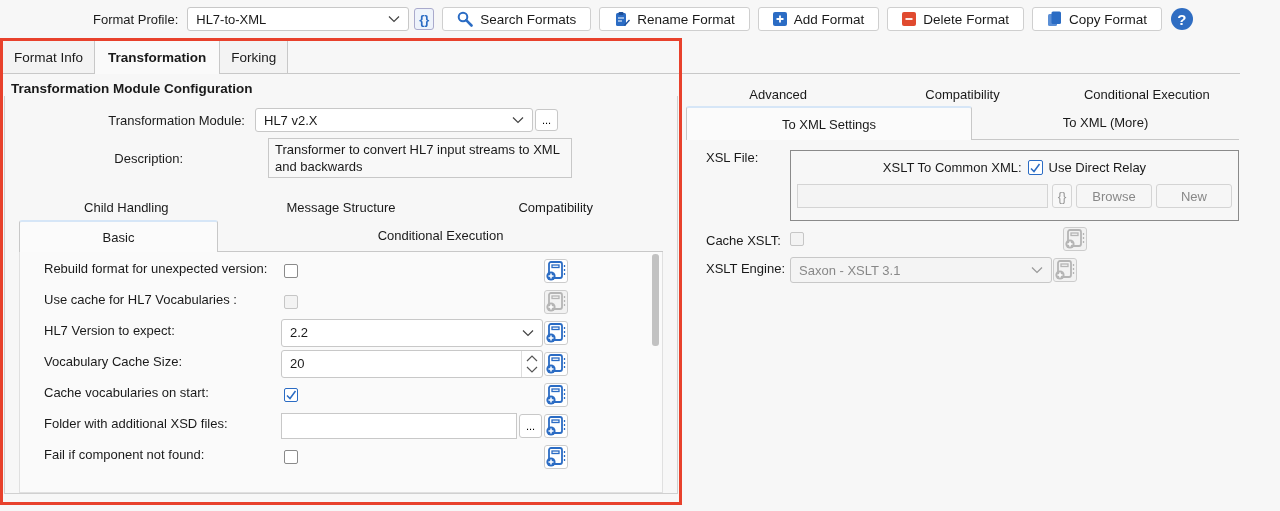 This screenshot has height=511, width=1280. I want to click on number-field: 20, so click(412, 363).